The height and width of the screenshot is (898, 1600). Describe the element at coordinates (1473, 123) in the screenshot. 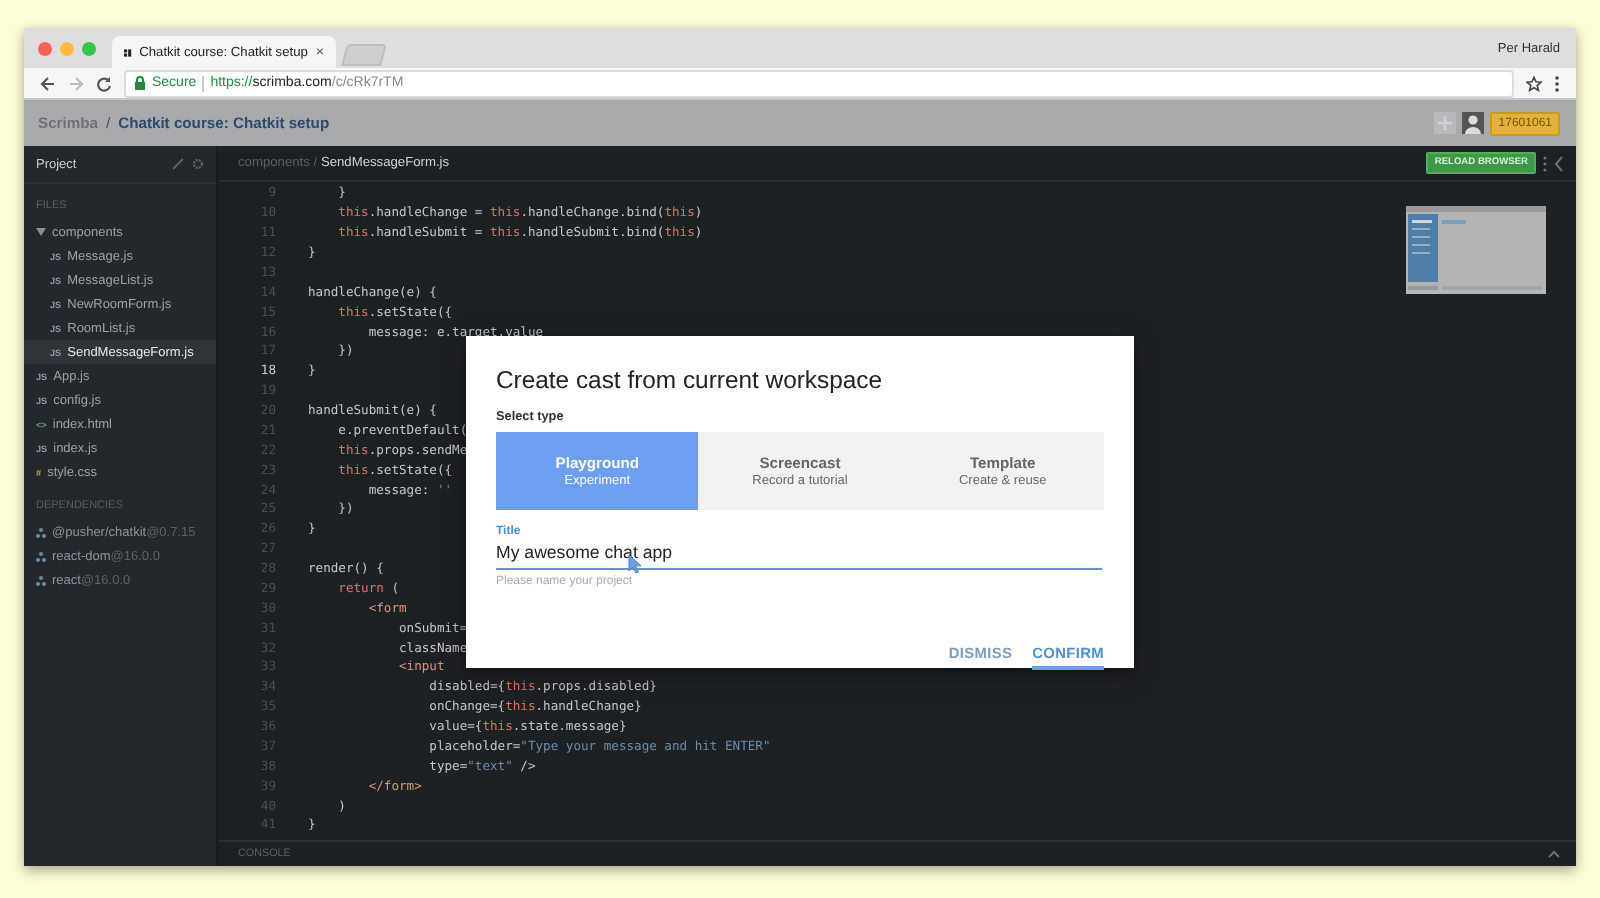

I see `avatar-icon` at that location.